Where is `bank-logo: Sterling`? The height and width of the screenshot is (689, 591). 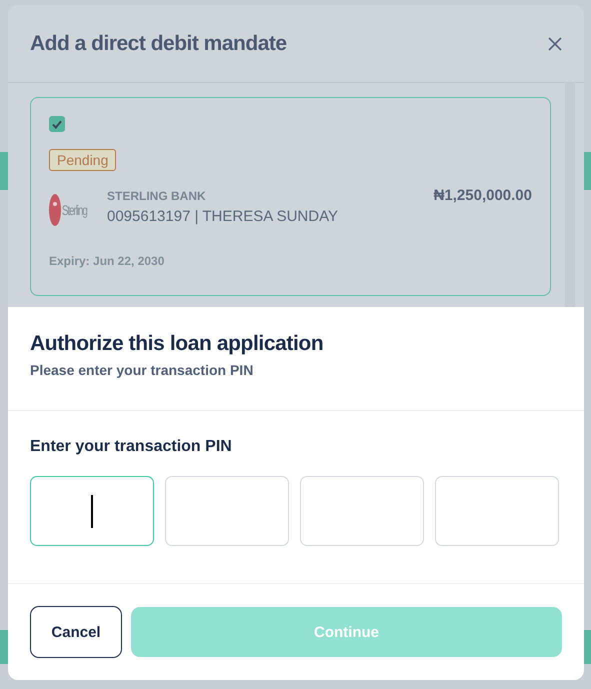 bank-logo: Sterling is located at coordinates (75, 210).